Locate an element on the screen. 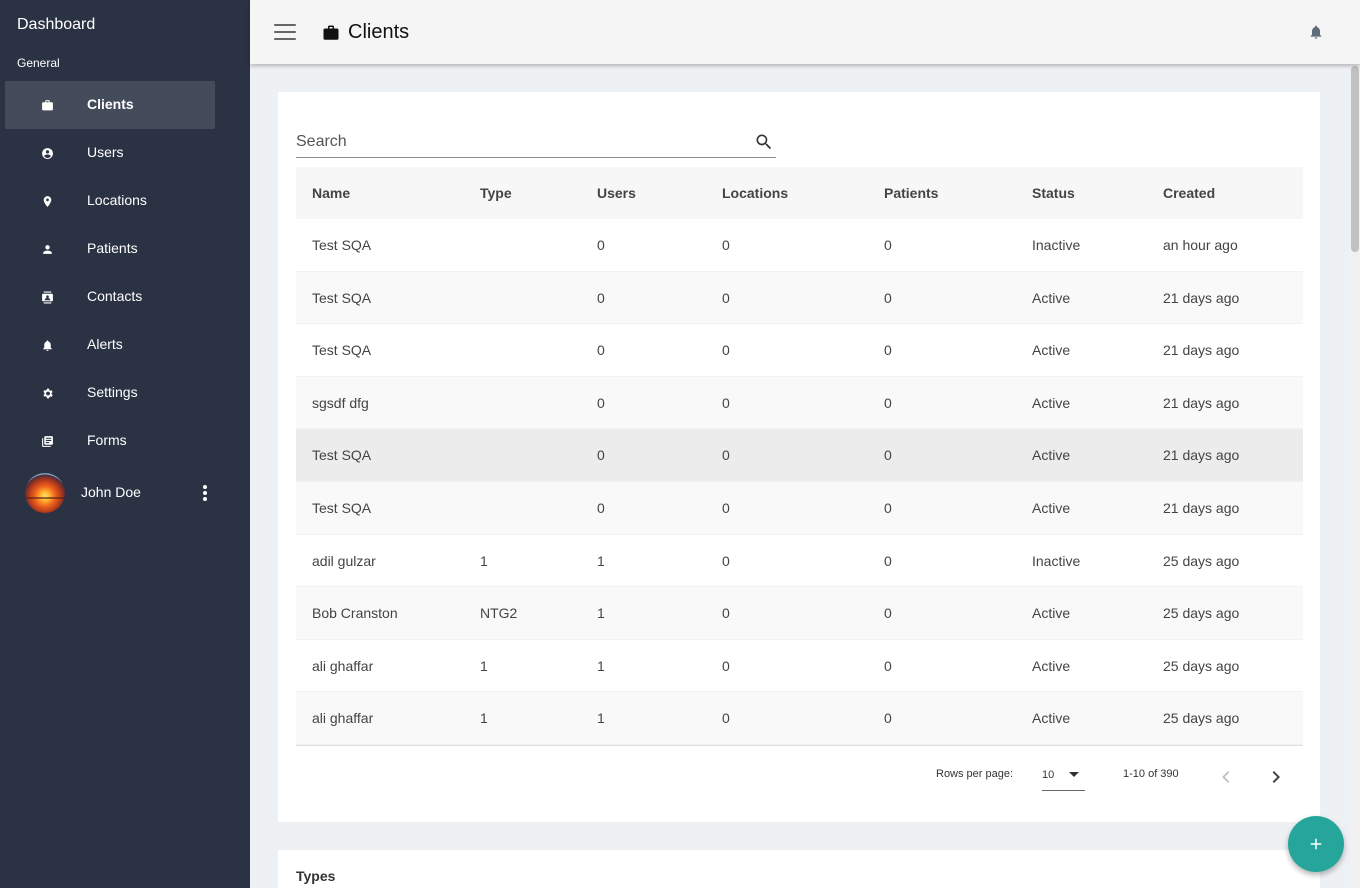  sidebar-item-users: Users is located at coordinates (110, 153).